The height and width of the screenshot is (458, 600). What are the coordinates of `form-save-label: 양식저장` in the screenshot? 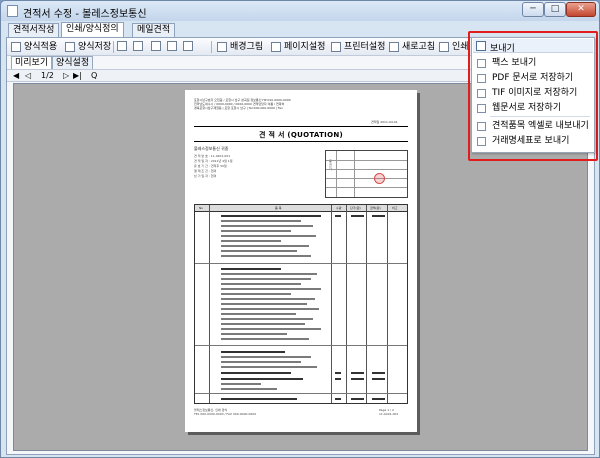 It's located at (95, 47).